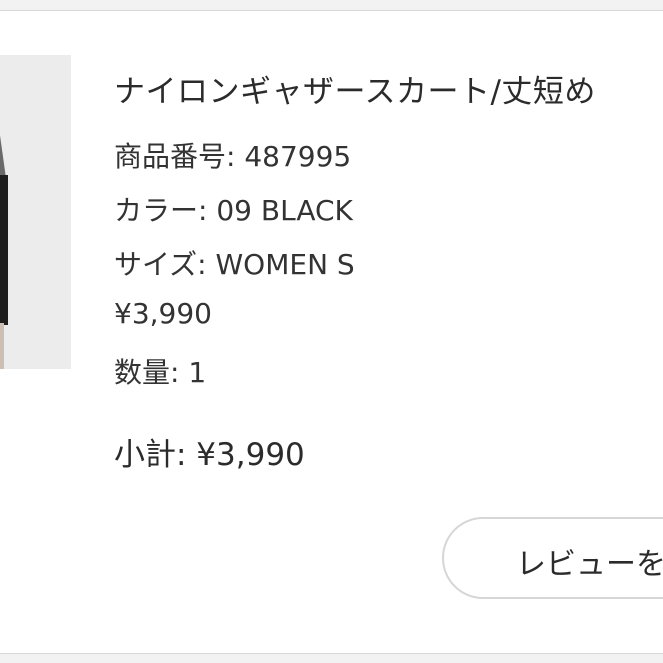 This screenshot has width=663, height=663. Describe the element at coordinates (589, 564) in the screenshot. I see `write-review-label: レビューを書く` at that location.